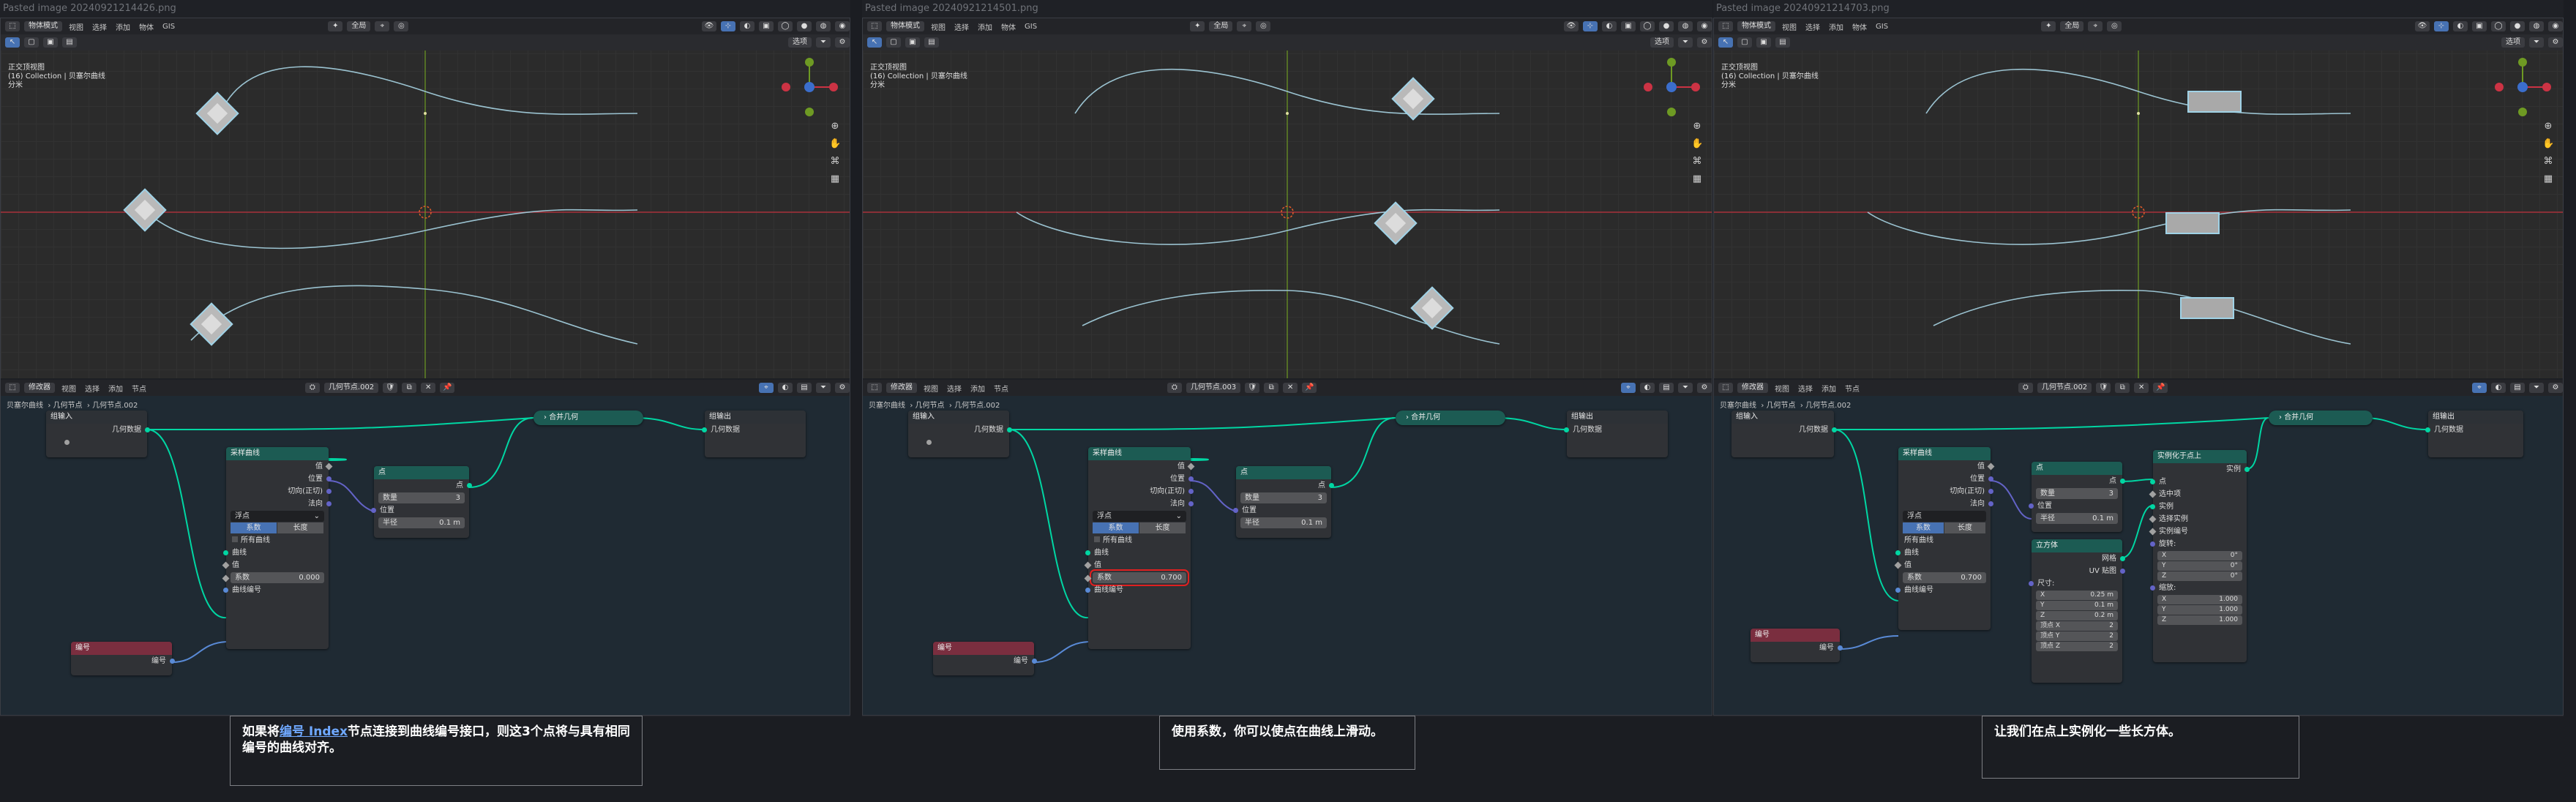 The width and height of the screenshot is (2576, 802). I want to click on factor-field-highlighted: 系数 0.700, so click(1136, 577).